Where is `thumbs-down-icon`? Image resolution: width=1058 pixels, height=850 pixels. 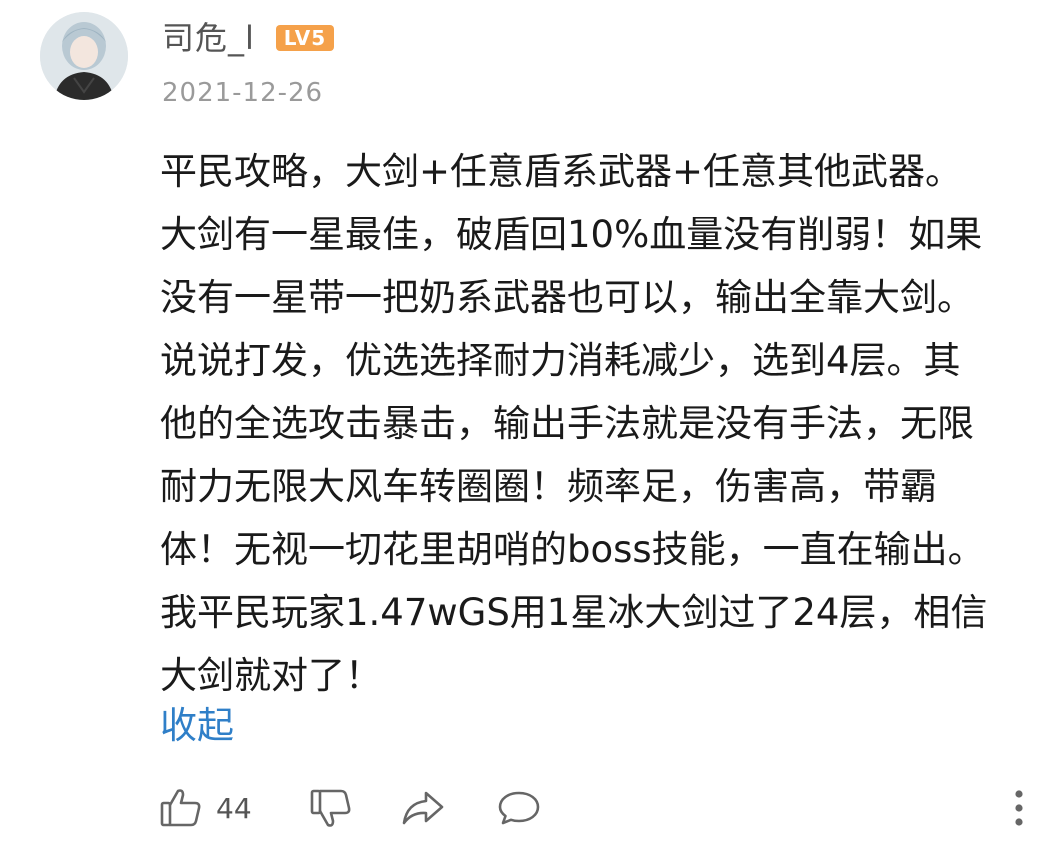 thumbs-down-icon is located at coordinates (331, 808).